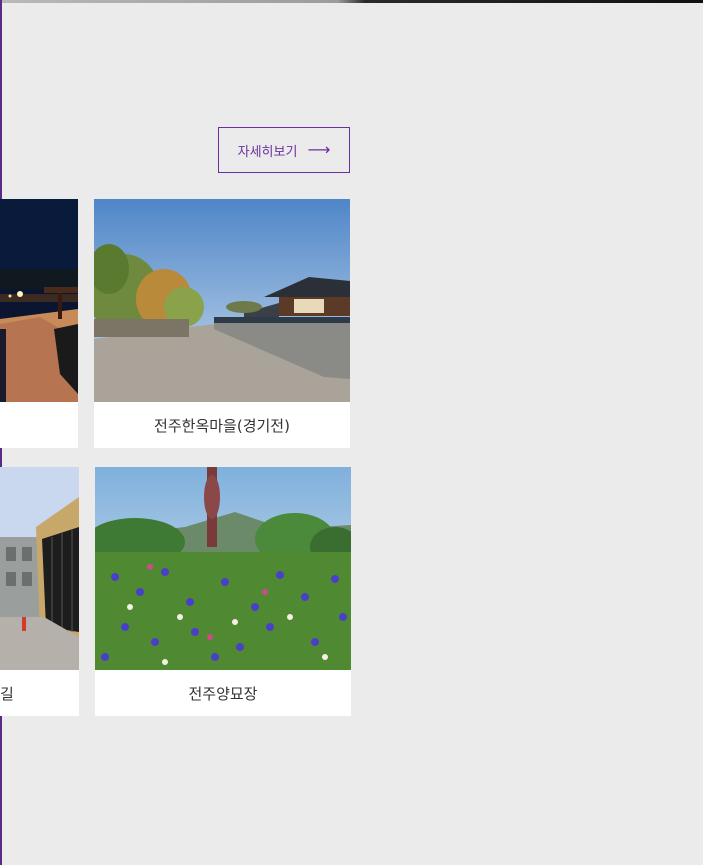  I want to click on attraction-card-yangmyojang: 전주양묘장, so click(223, 591).